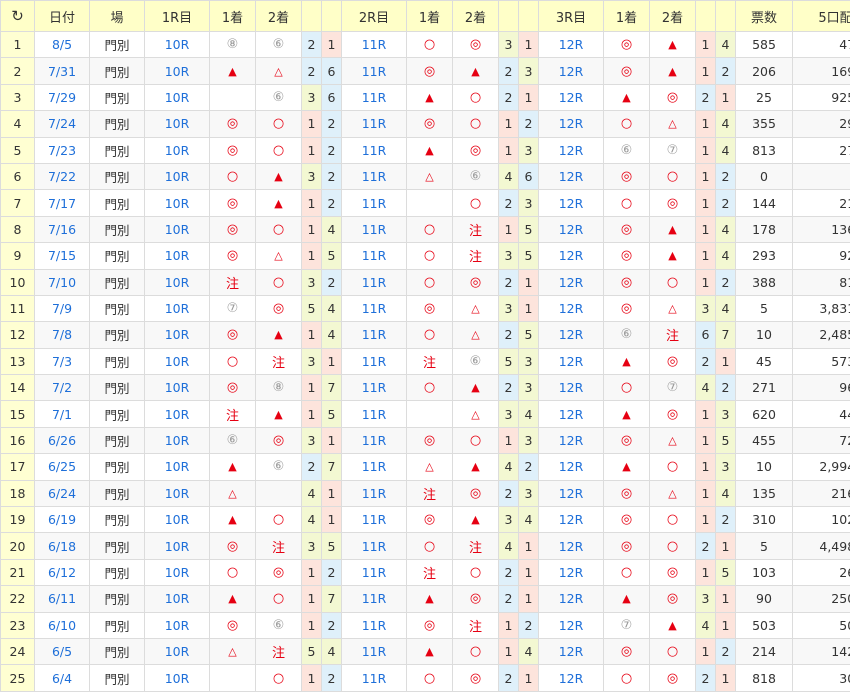 The width and height of the screenshot is (850, 692). What do you see at coordinates (62, 651) in the screenshot?
I see `race-date-link: 6/5` at bounding box center [62, 651].